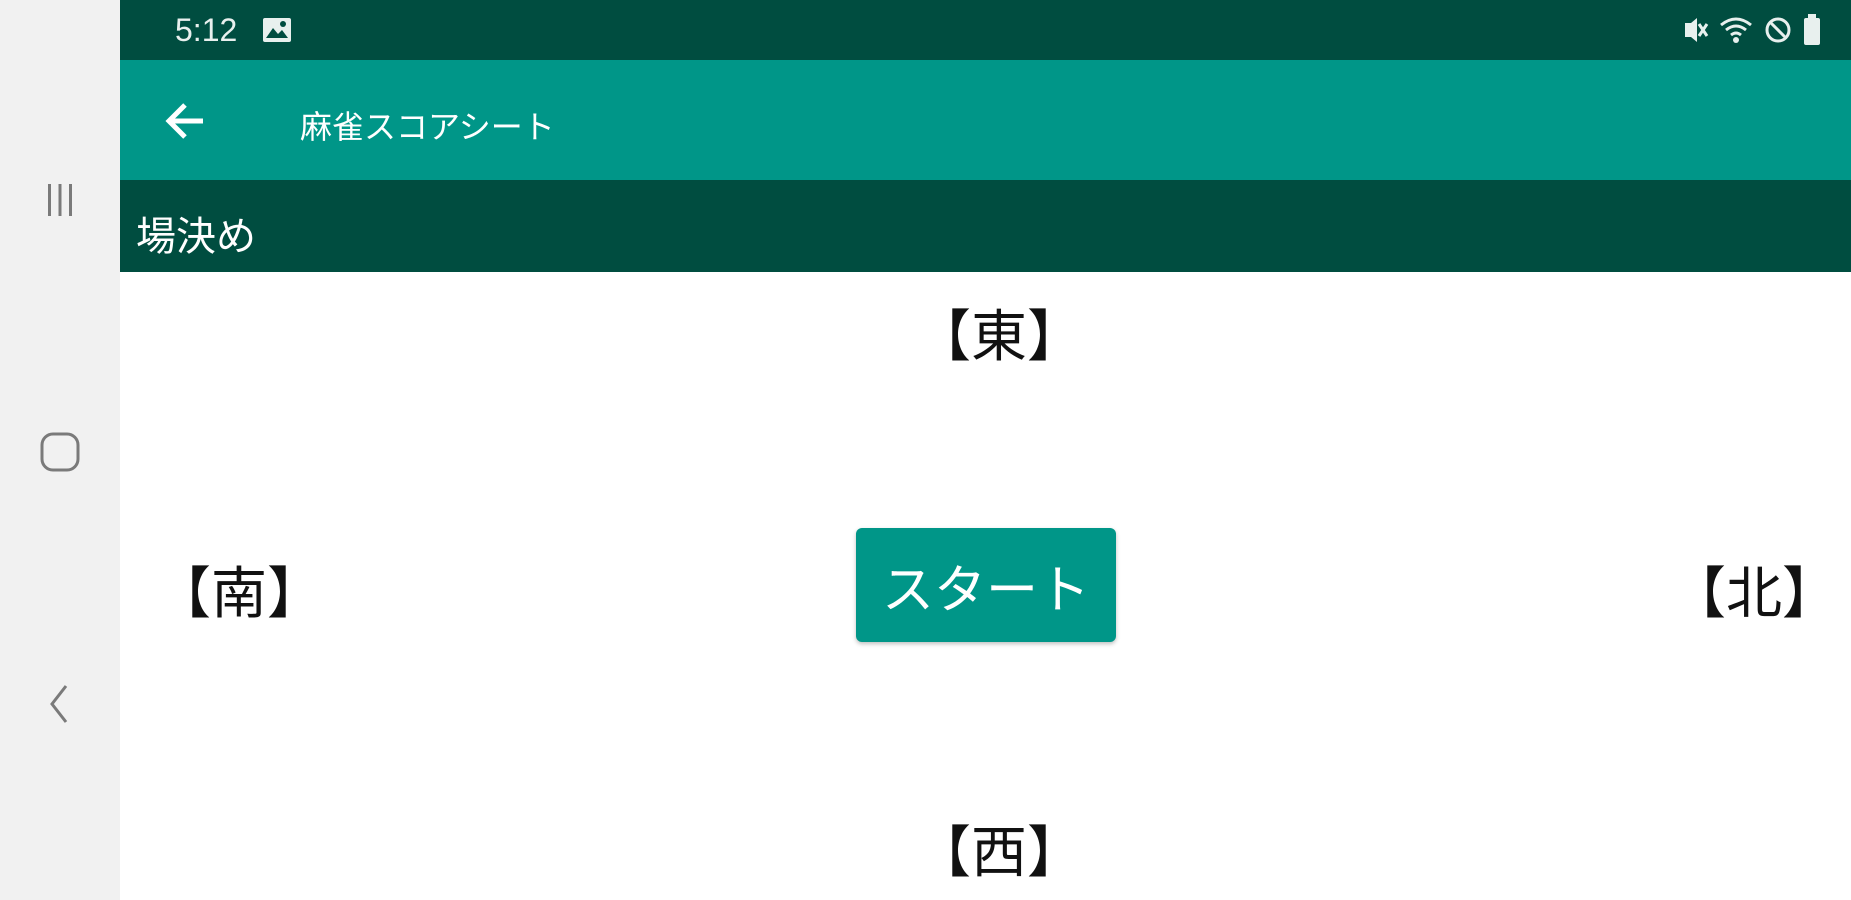 The image size is (1851, 900). I want to click on wind-east-label: 【東】, so click(999, 337).